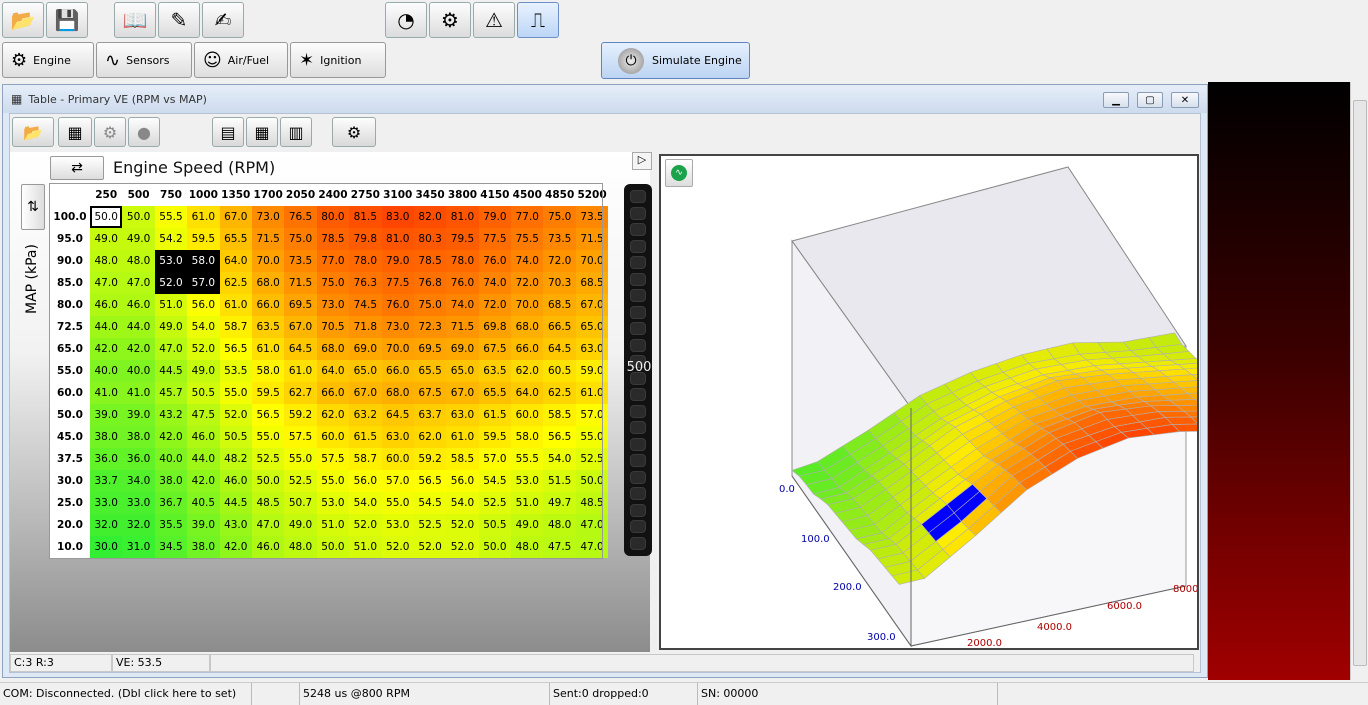 This screenshot has height=705, width=1368. Describe the element at coordinates (365, 393) in the screenshot. I see `ve-cell: 67.0` at that location.